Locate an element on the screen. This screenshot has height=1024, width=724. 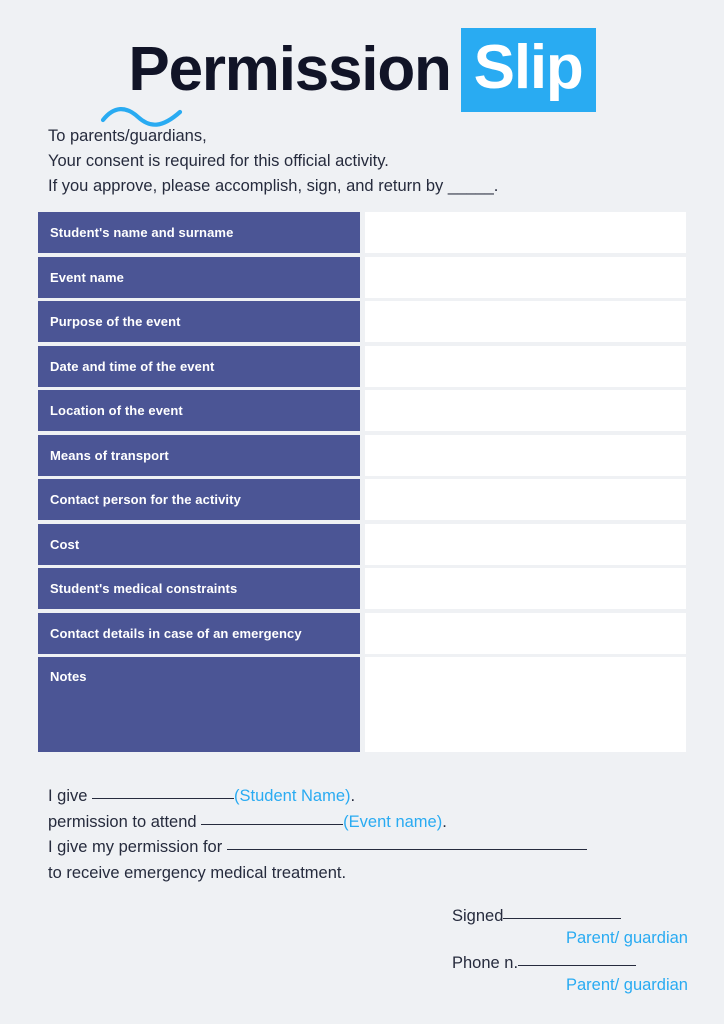
blank-line-medical-permission is located at coordinates (406, 849).